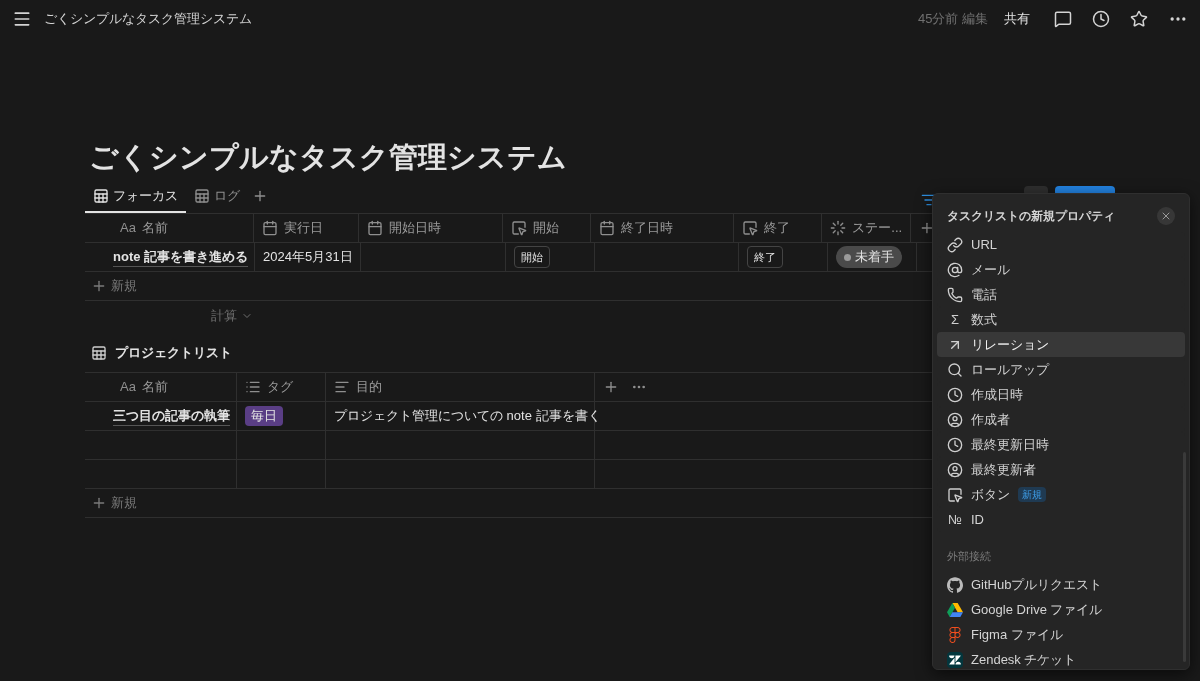 The image size is (1200, 681). Describe the element at coordinates (1061, 609) in the screenshot. I see `connection-option: Google Drive ファイル` at that location.